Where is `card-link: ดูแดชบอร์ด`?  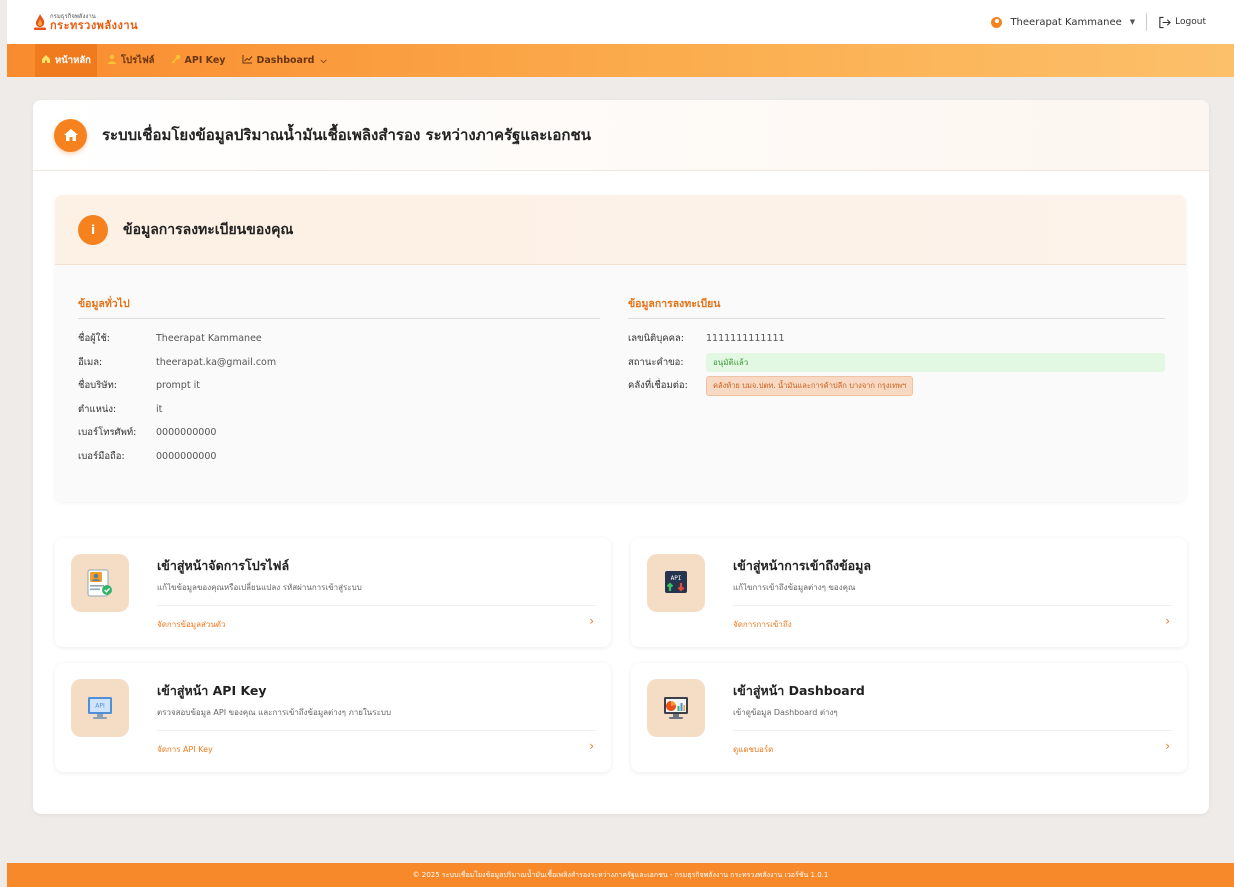 card-link: ดูแดชบอร์ด is located at coordinates (753, 749).